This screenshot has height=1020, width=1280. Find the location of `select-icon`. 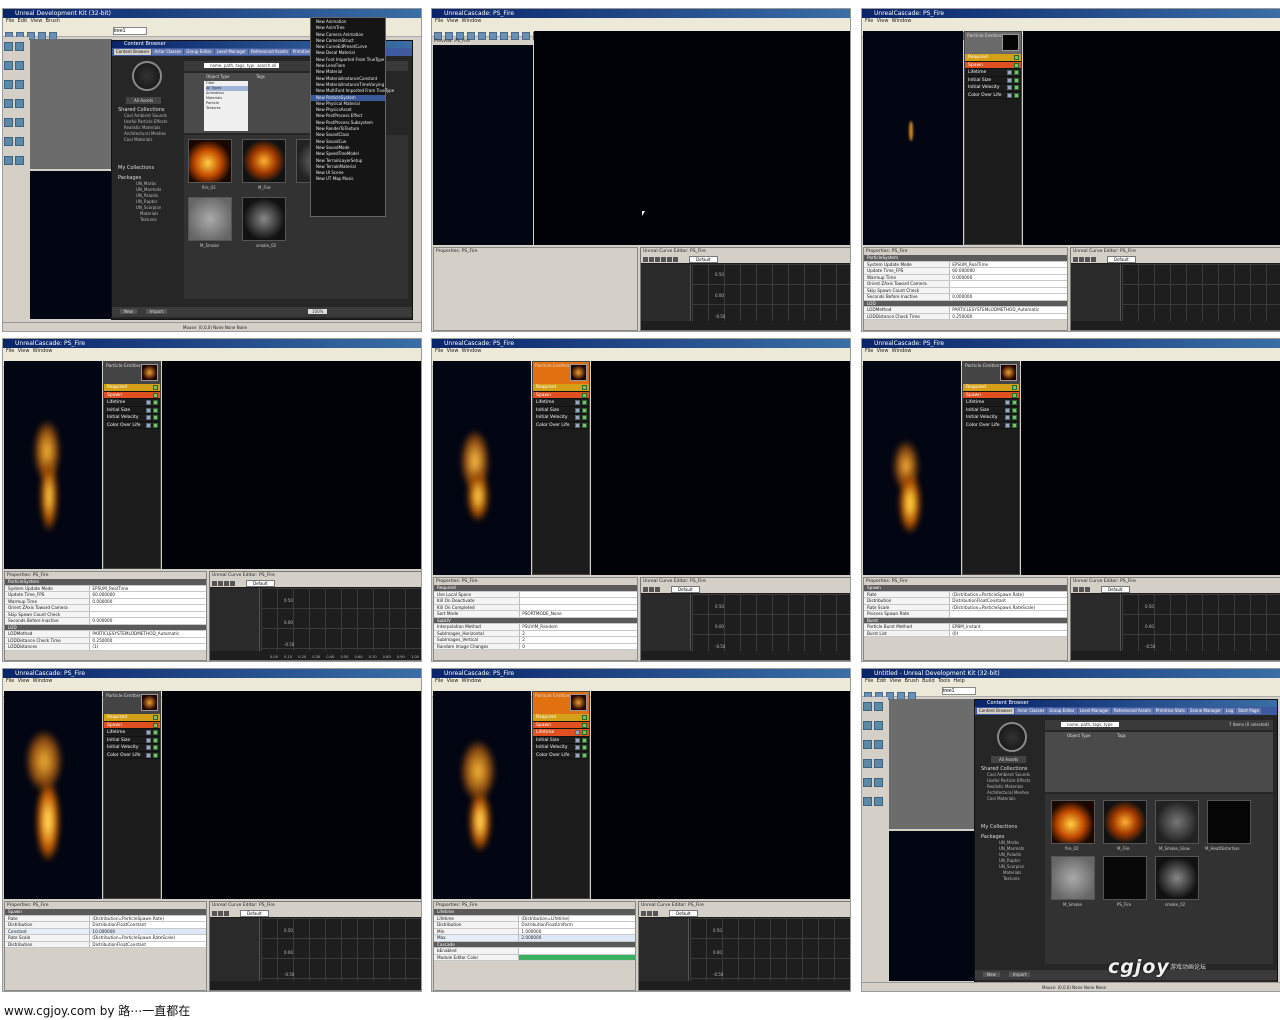

select-icon is located at coordinates (19, 160).